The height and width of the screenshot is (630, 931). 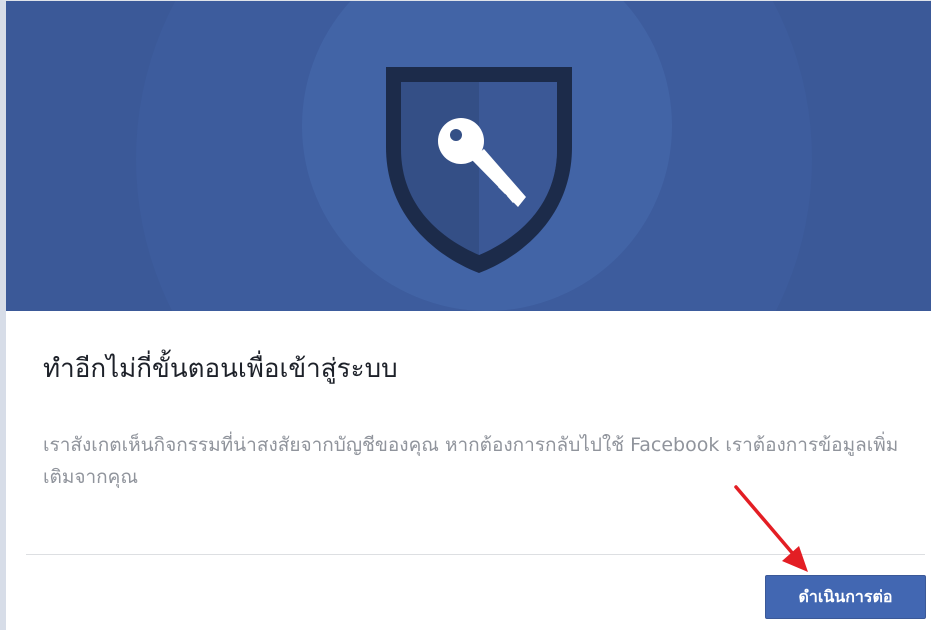 What do you see at coordinates (479, 170) in the screenshot?
I see `shield-key-icon` at bounding box center [479, 170].